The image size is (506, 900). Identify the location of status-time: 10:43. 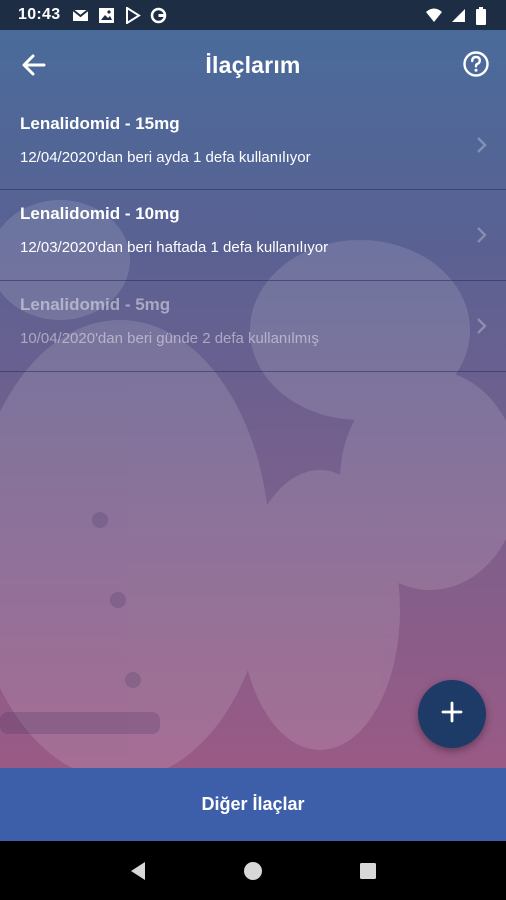
(39, 14).